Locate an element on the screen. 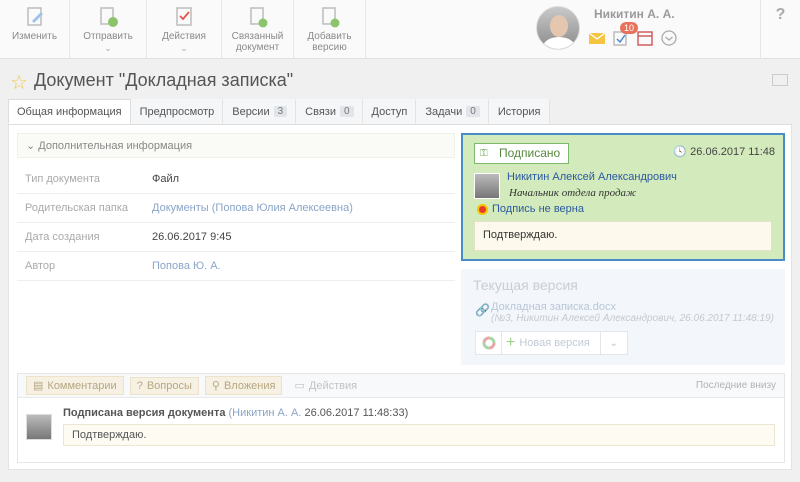 The width and height of the screenshot is (800, 482). add-version-button: Добавить версию is located at coordinates (330, 29).